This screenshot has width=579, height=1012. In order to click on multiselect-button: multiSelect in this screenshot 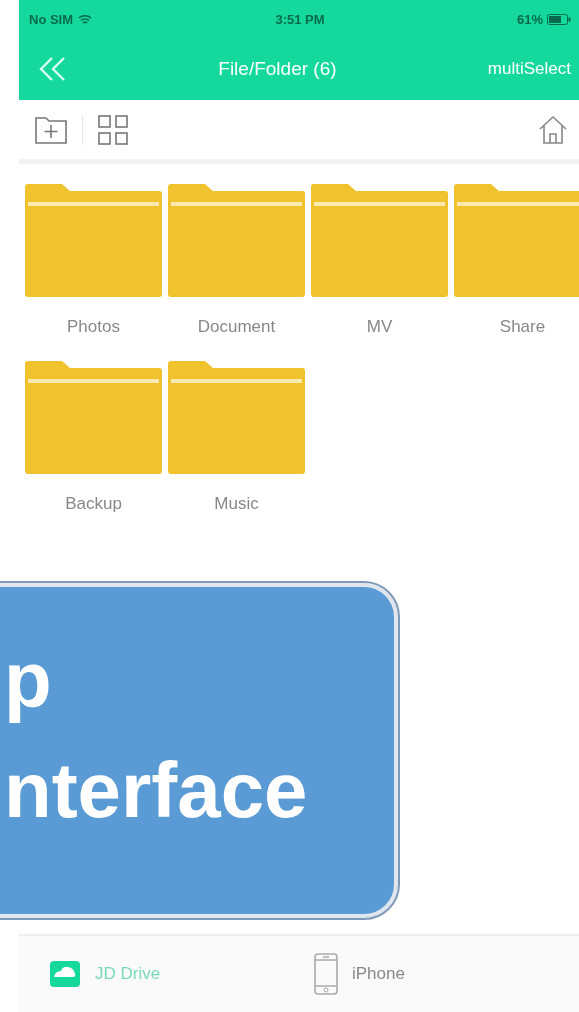, I will do `click(529, 69)`.